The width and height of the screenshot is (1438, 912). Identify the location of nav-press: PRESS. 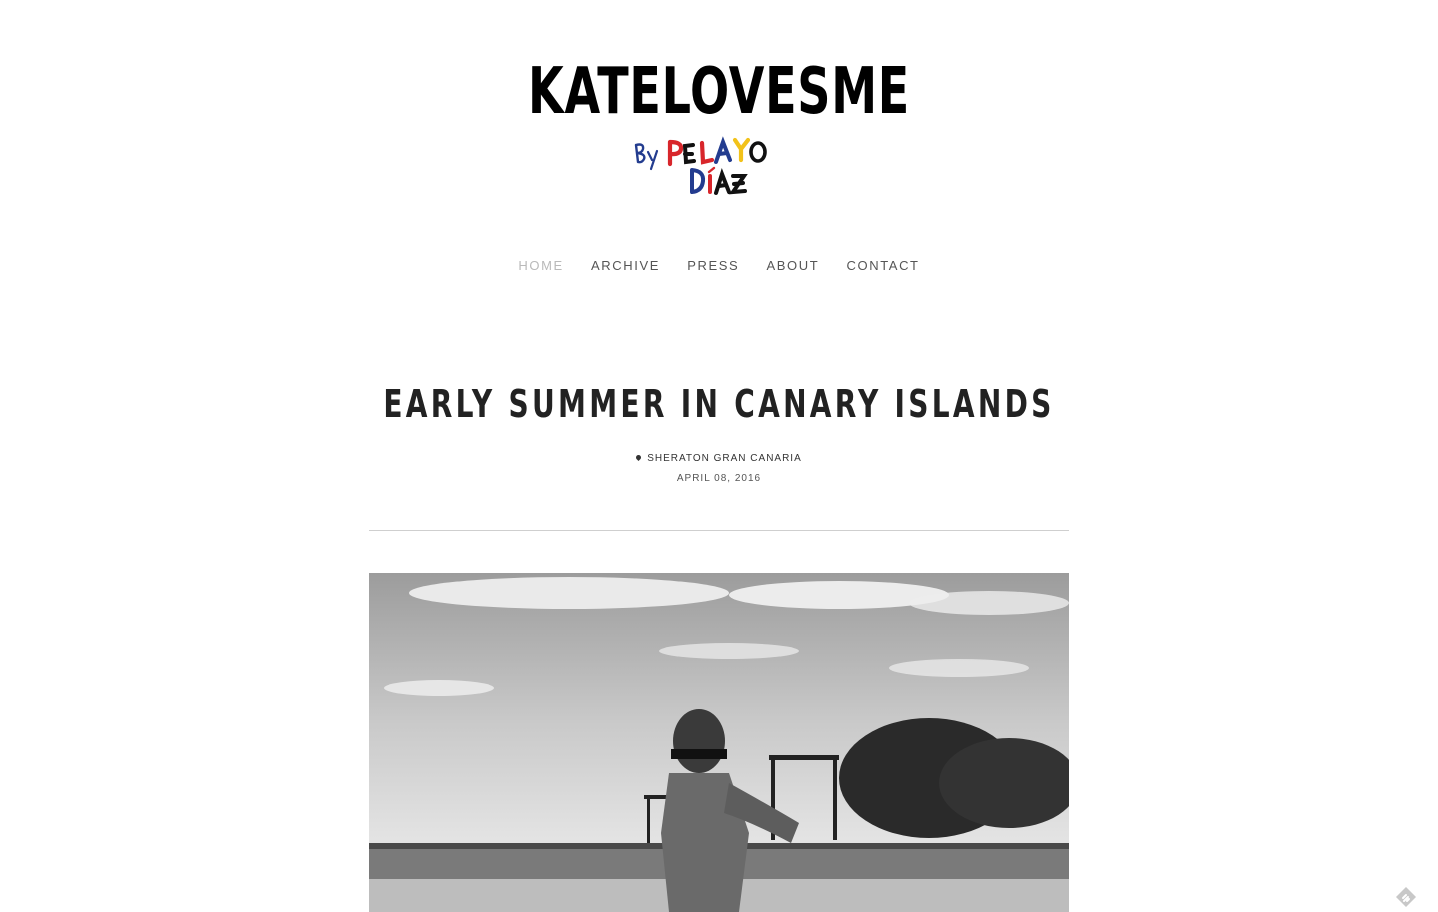
(713, 265).